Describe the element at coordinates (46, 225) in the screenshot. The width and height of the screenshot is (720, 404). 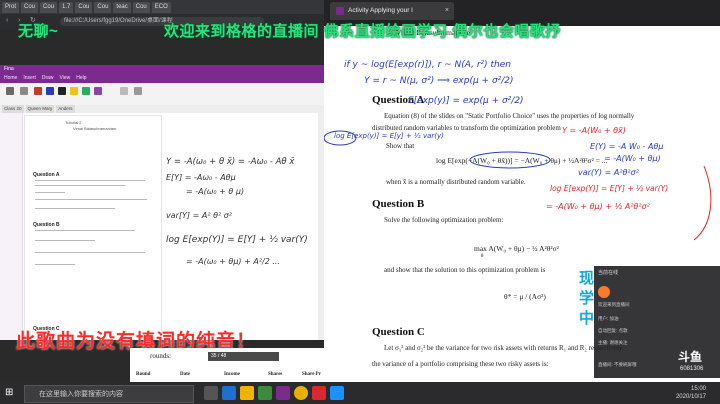
I see `pdf-question-b: Question B` at that location.